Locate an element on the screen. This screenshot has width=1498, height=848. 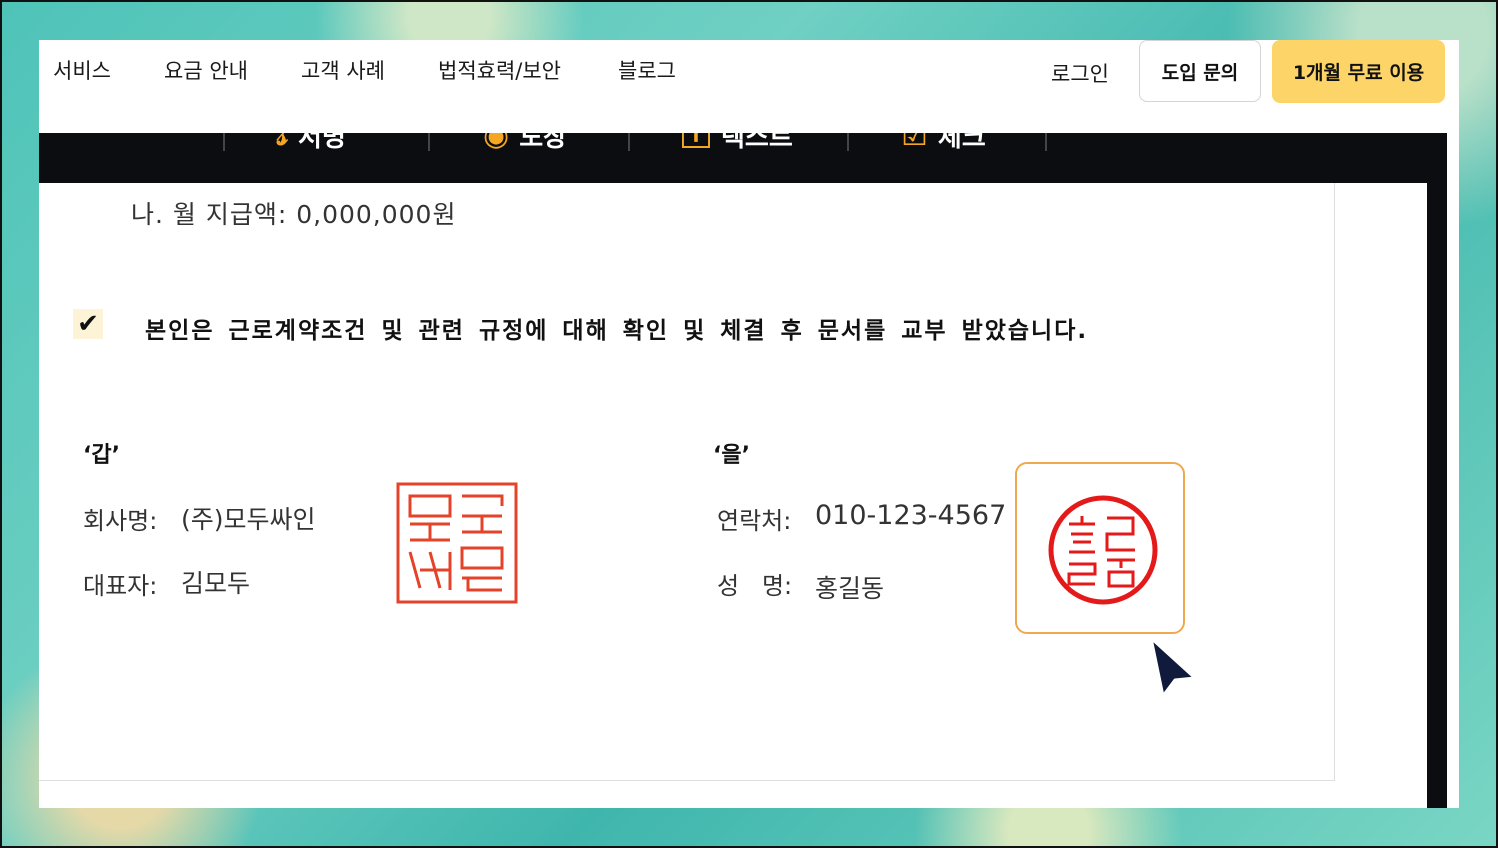
tool-signature-label: 서명 is located at coordinates (322, 143).